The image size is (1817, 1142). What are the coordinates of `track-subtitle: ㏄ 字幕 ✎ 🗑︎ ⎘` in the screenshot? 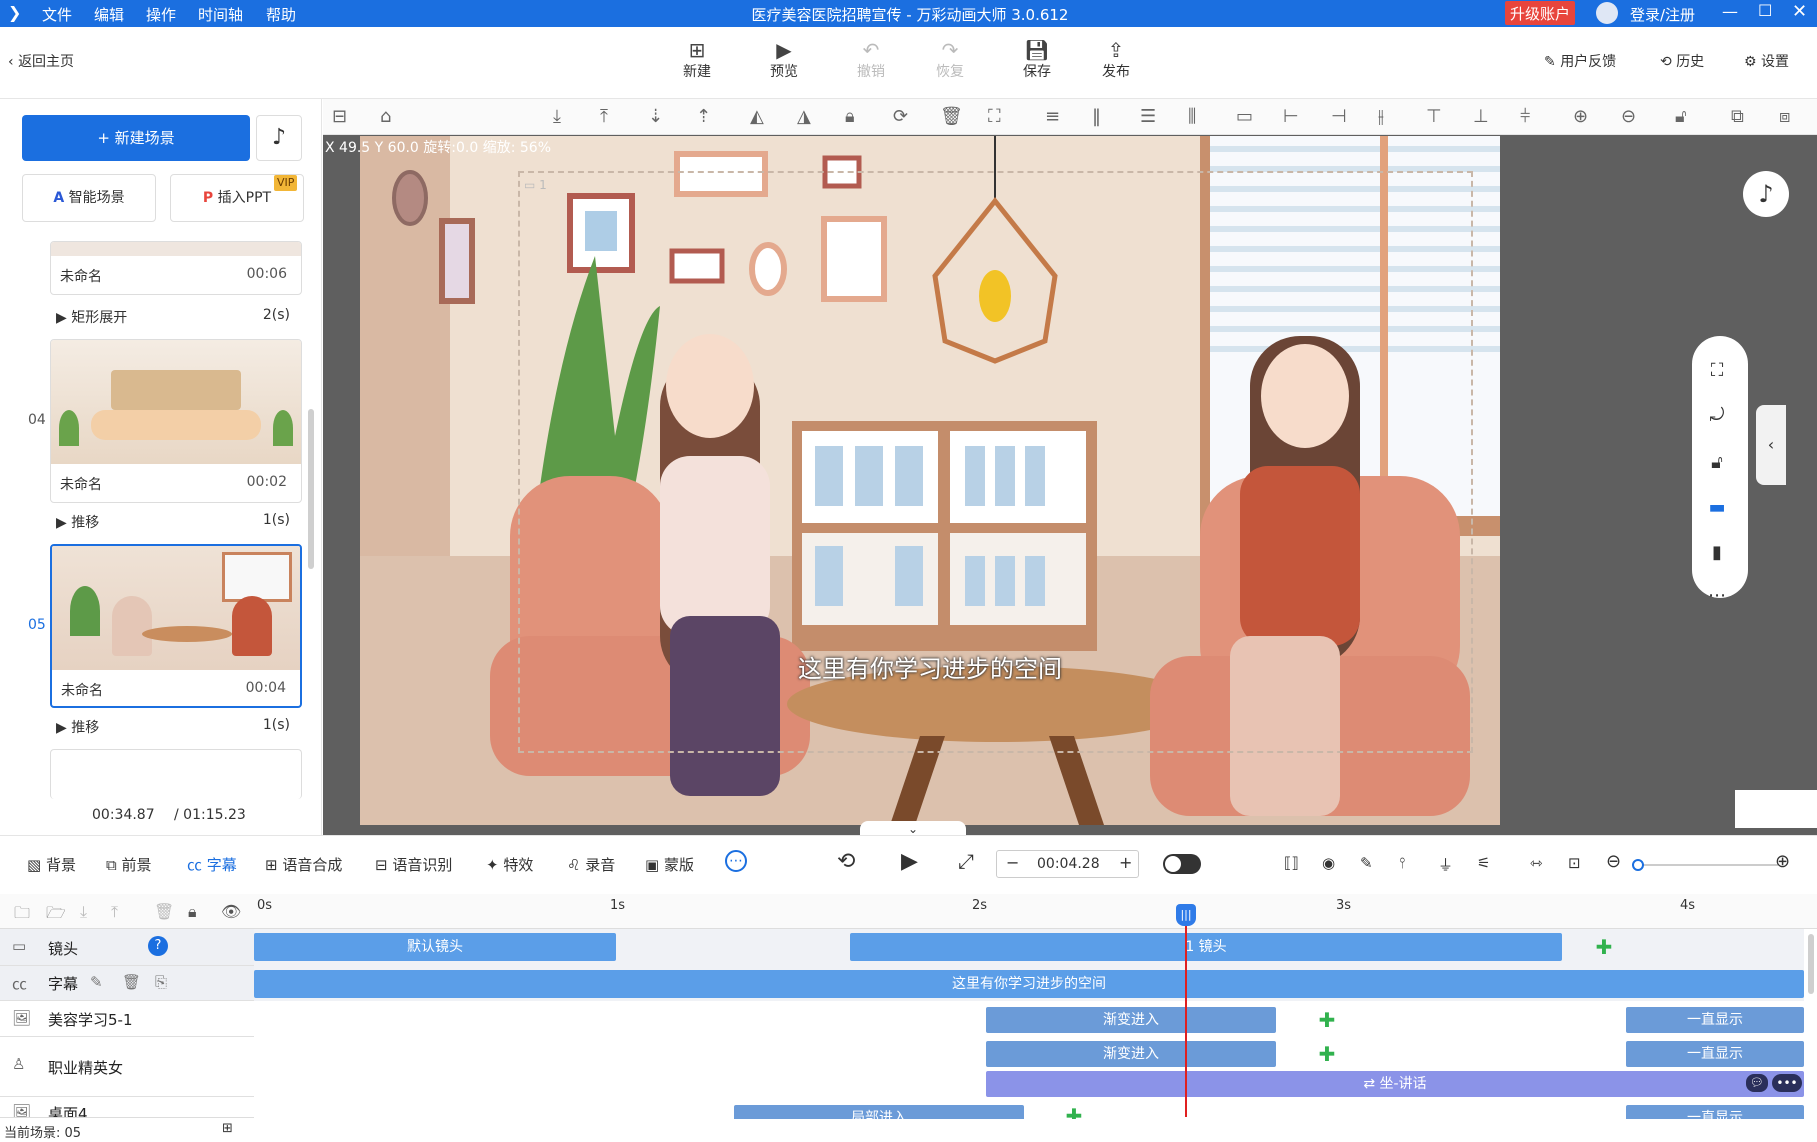 It's located at (127, 983).